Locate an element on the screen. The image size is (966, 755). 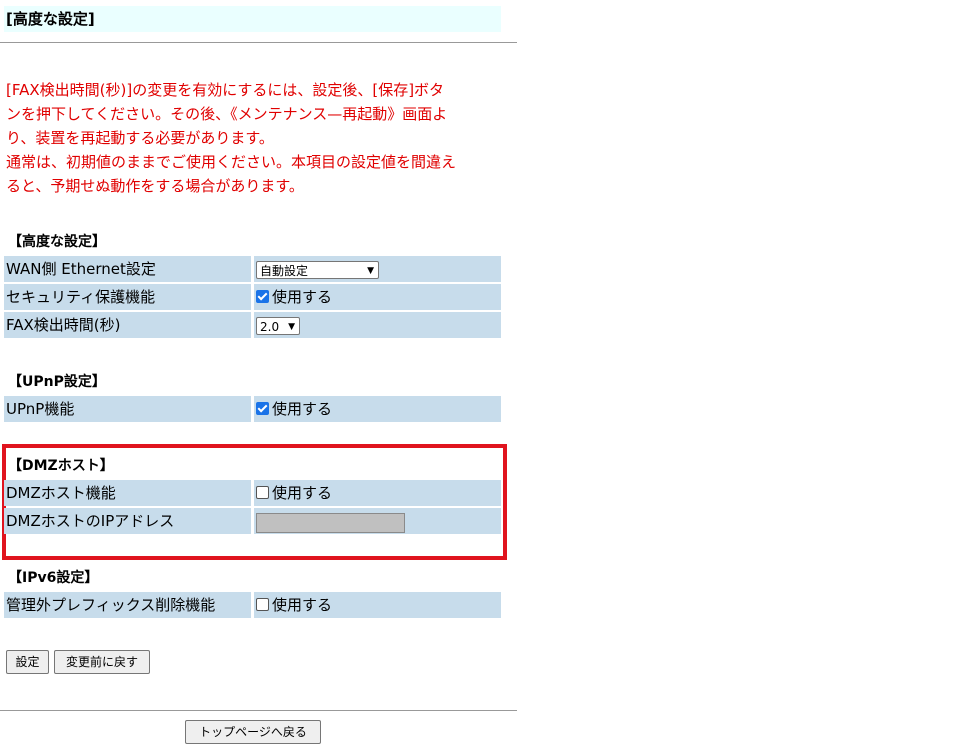
dmz-ip-input is located at coordinates (330, 522).